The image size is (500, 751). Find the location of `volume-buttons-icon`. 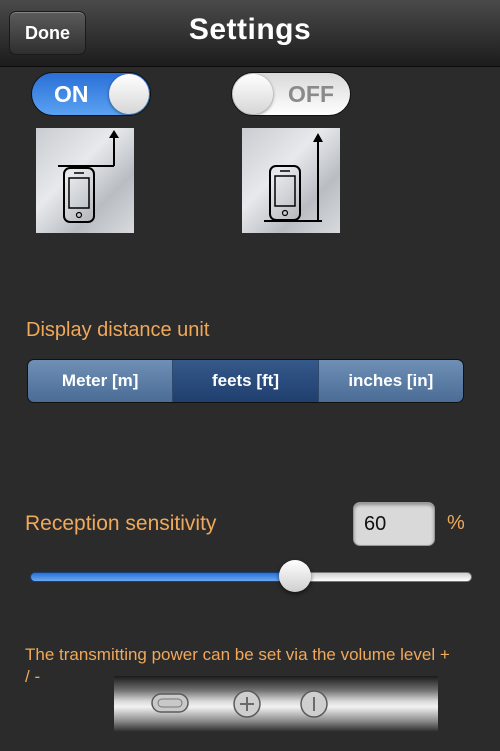

volume-buttons-icon is located at coordinates (239, 704).